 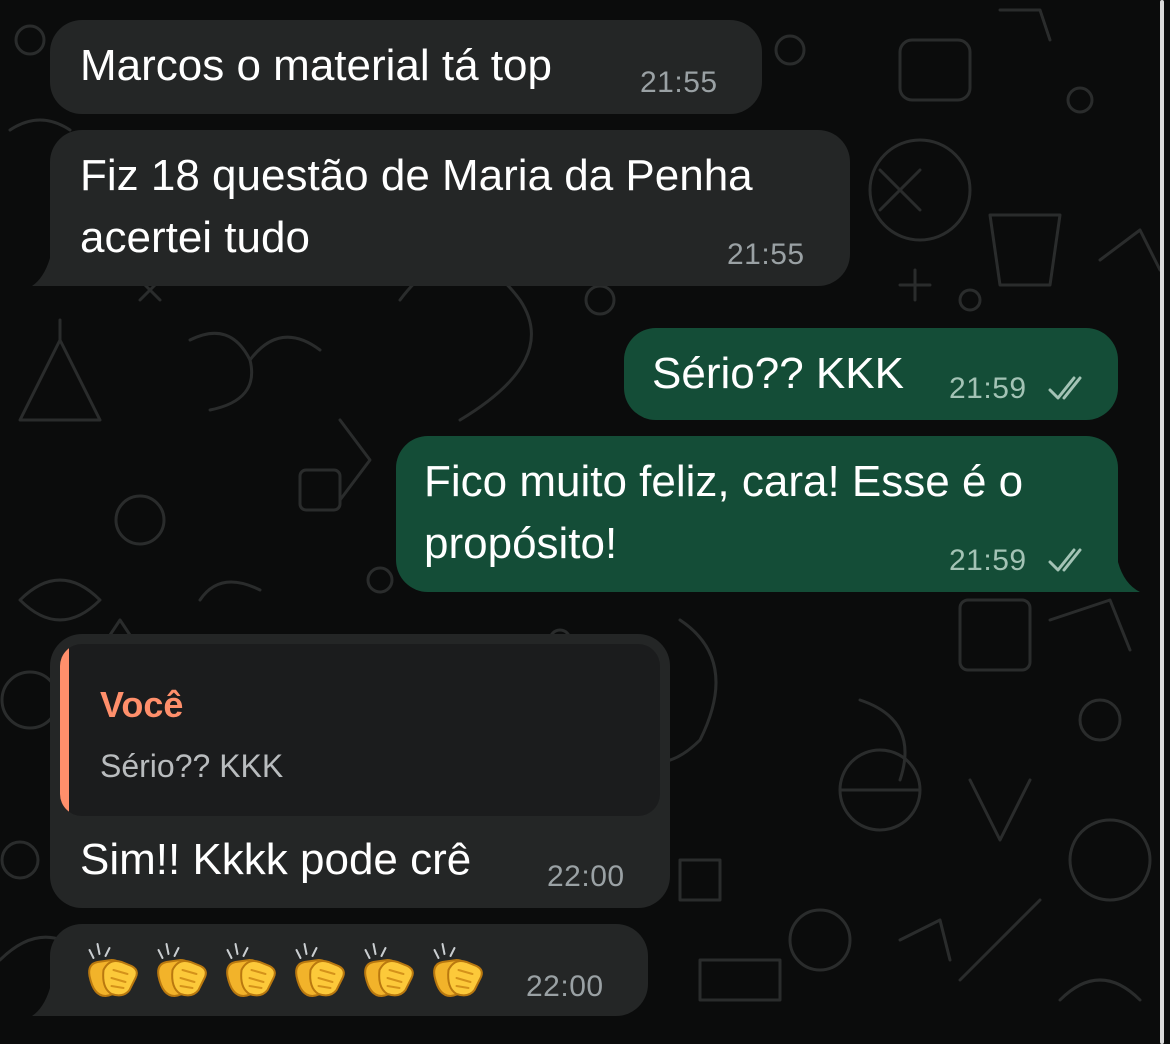 What do you see at coordinates (416, 175) in the screenshot?
I see `message-text-line: Fiz 18 questão de Maria da Penha` at bounding box center [416, 175].